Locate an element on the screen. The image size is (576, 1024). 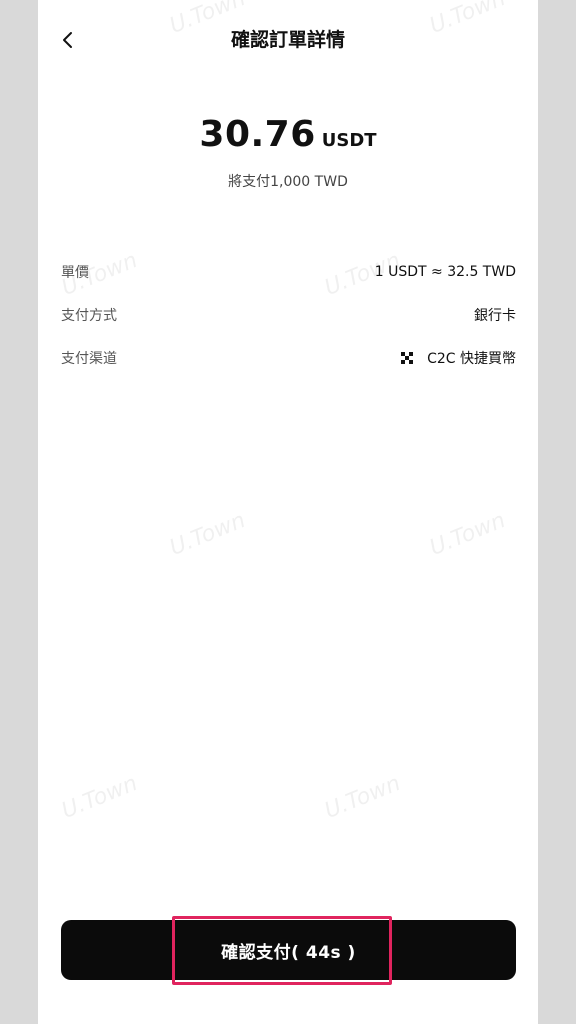
detail-row-payment-channel: 支付渠道 C2C 快捷買幣 is located at coordinates (288, 358).